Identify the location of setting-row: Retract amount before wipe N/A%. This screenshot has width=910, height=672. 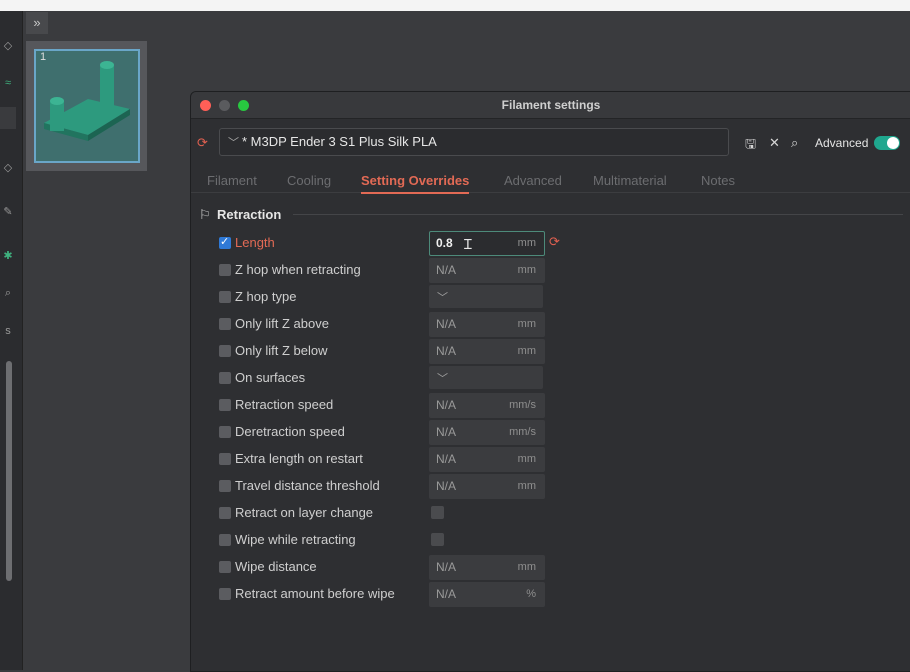
(550, 594).